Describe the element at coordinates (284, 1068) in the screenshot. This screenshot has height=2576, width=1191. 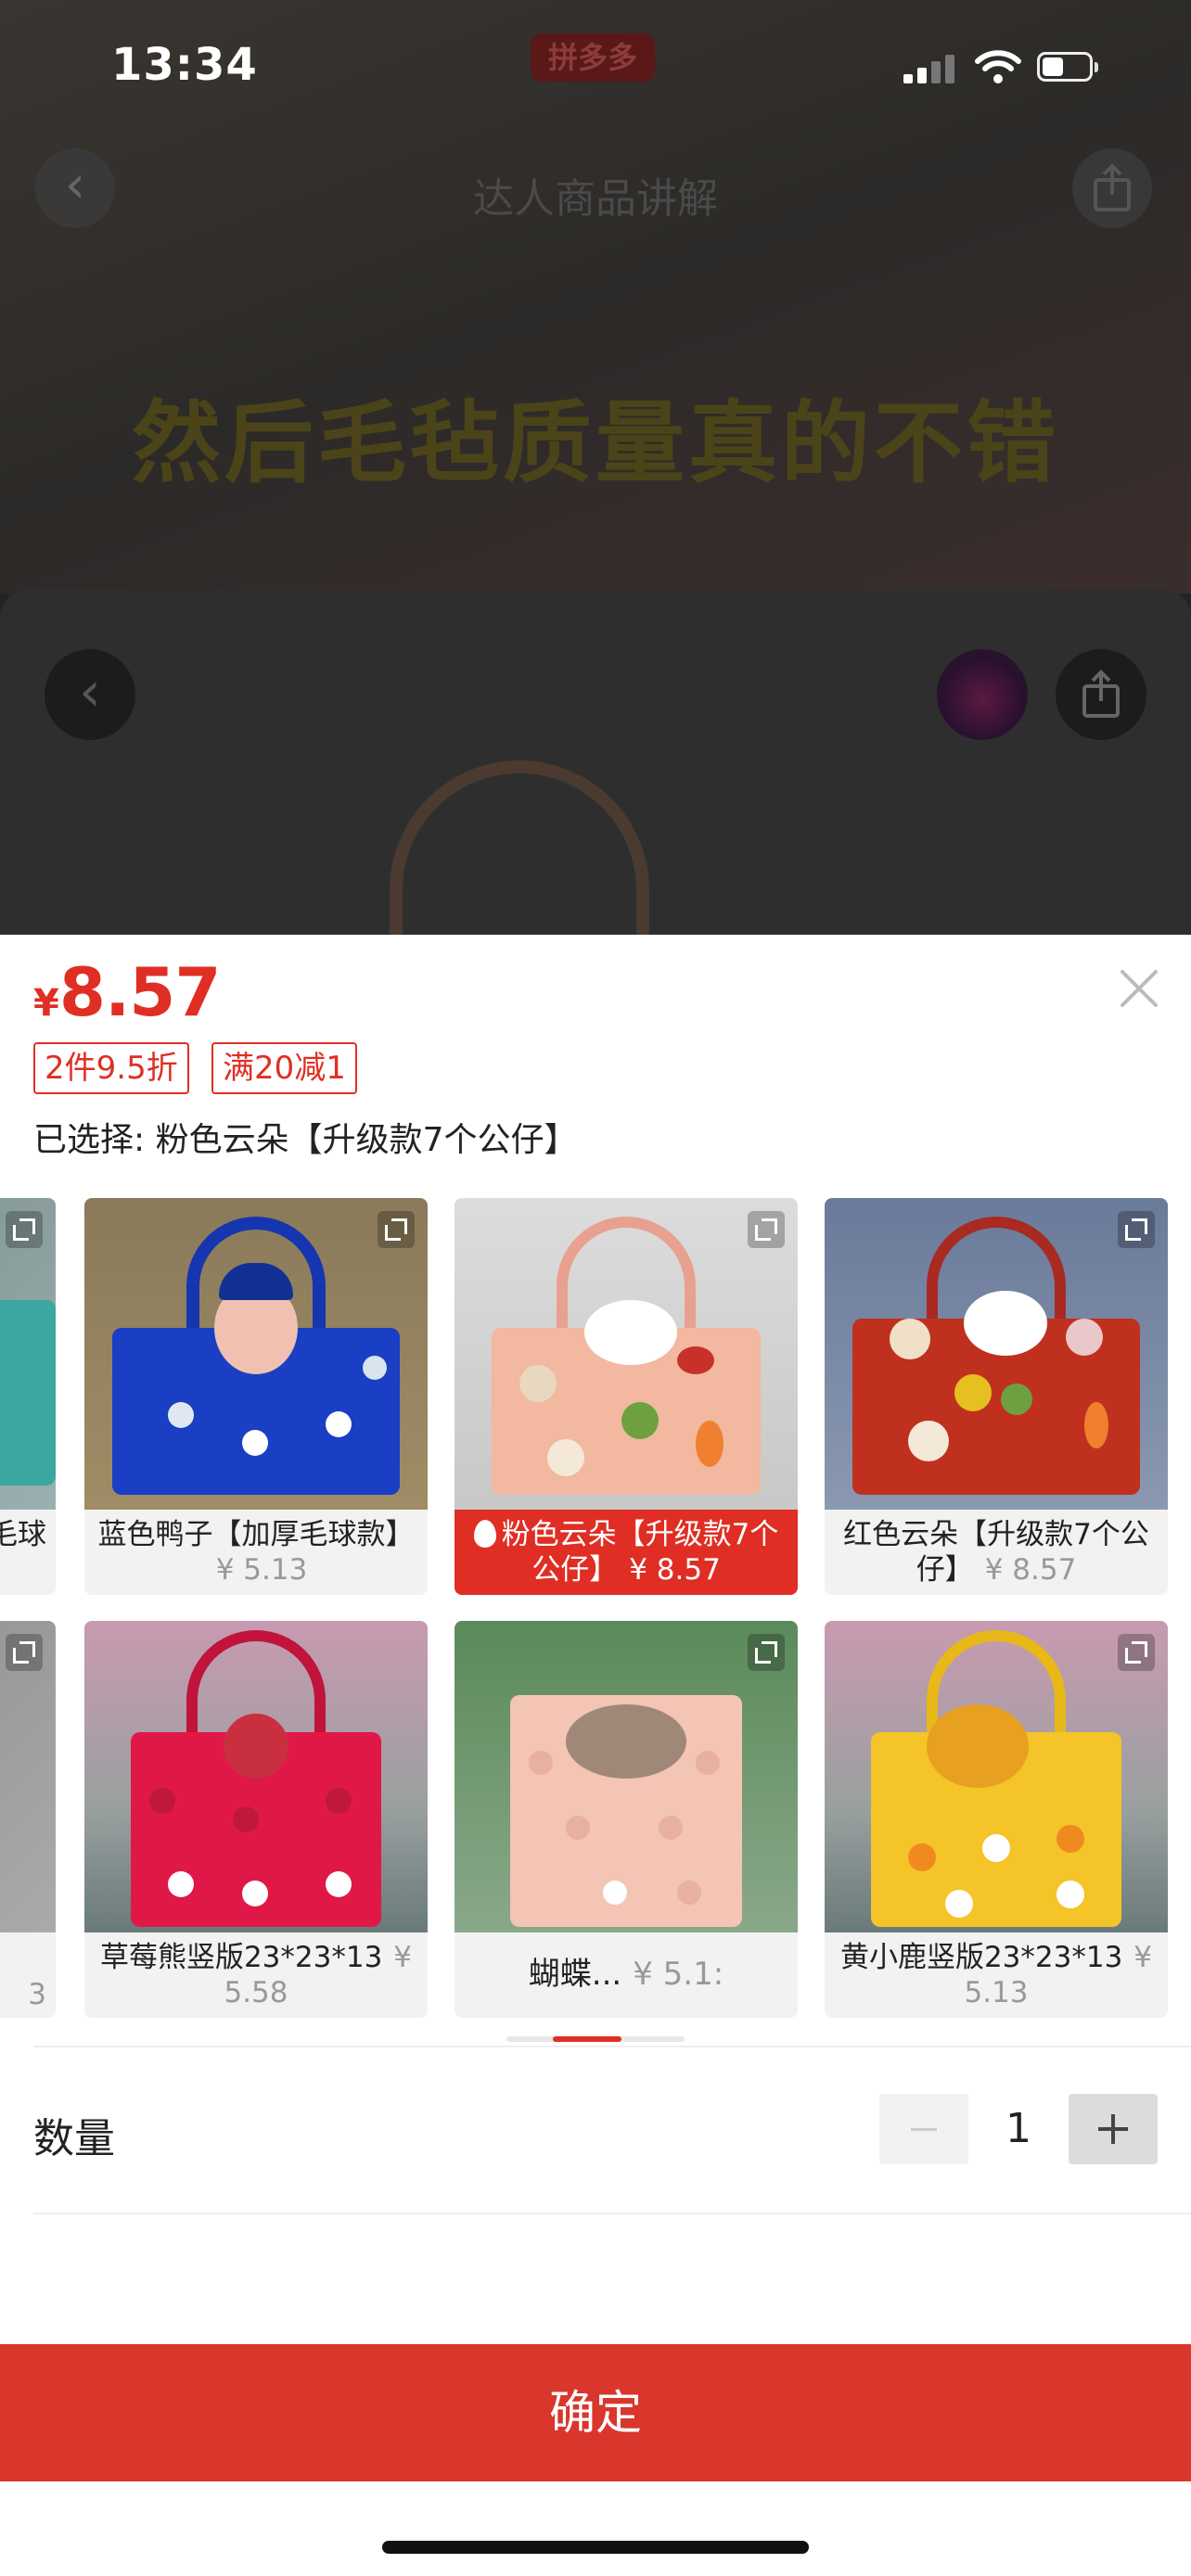
I see `discount-tag: 满20减1` at that location.